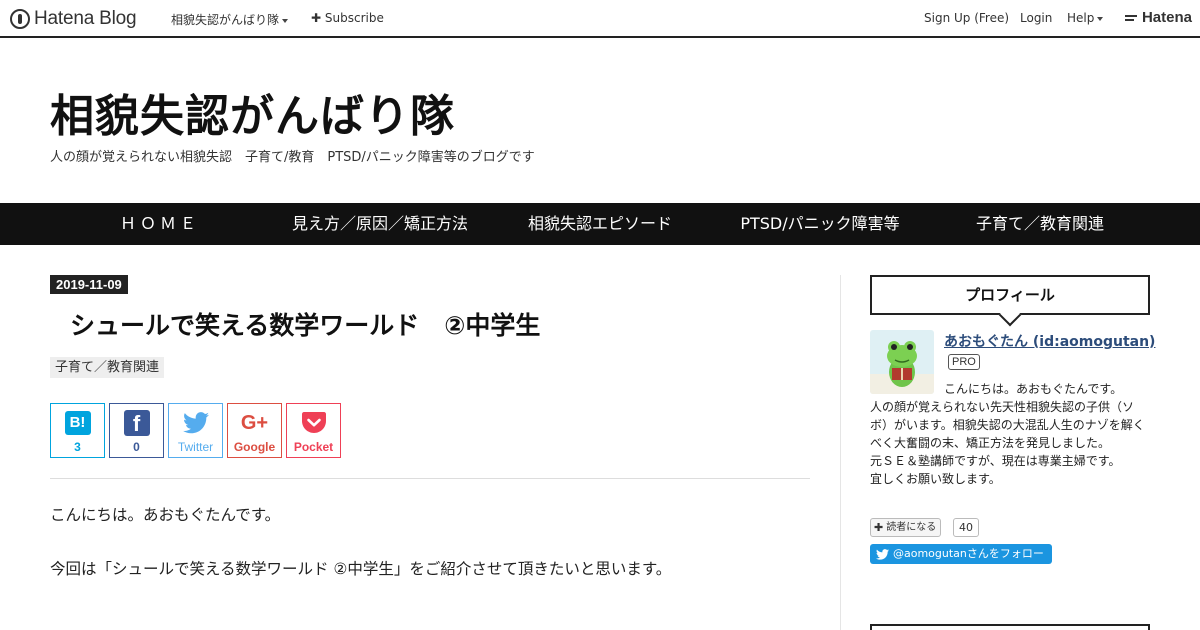 Image resolution: width=1200 pixels, height=630 pixels. I want to click on nav-item-parenting: 子育て／教育関連, so click(1040, 224).